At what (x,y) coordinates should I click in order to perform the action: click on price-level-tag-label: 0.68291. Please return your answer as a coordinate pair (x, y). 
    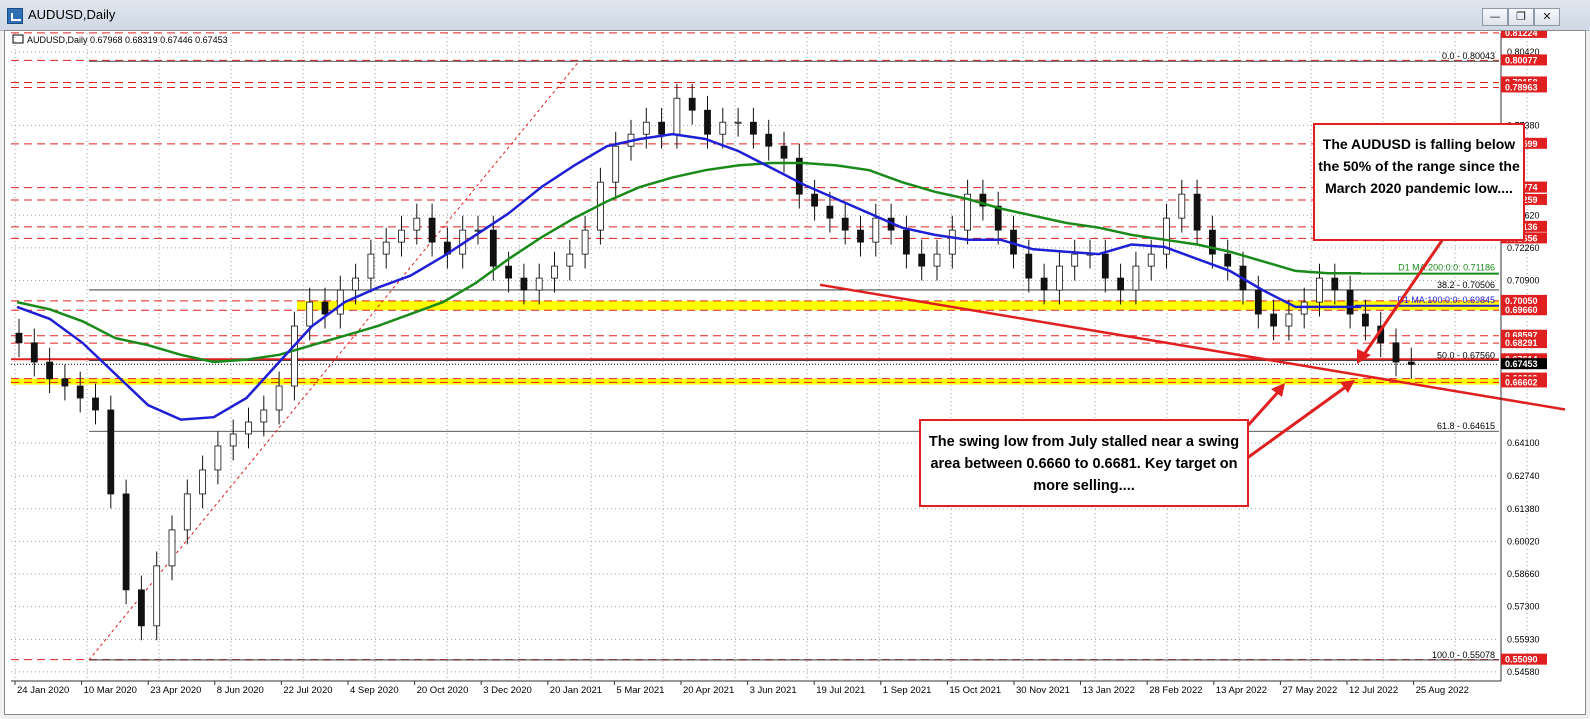
    Looking at the image, I should click on (1521, 343).